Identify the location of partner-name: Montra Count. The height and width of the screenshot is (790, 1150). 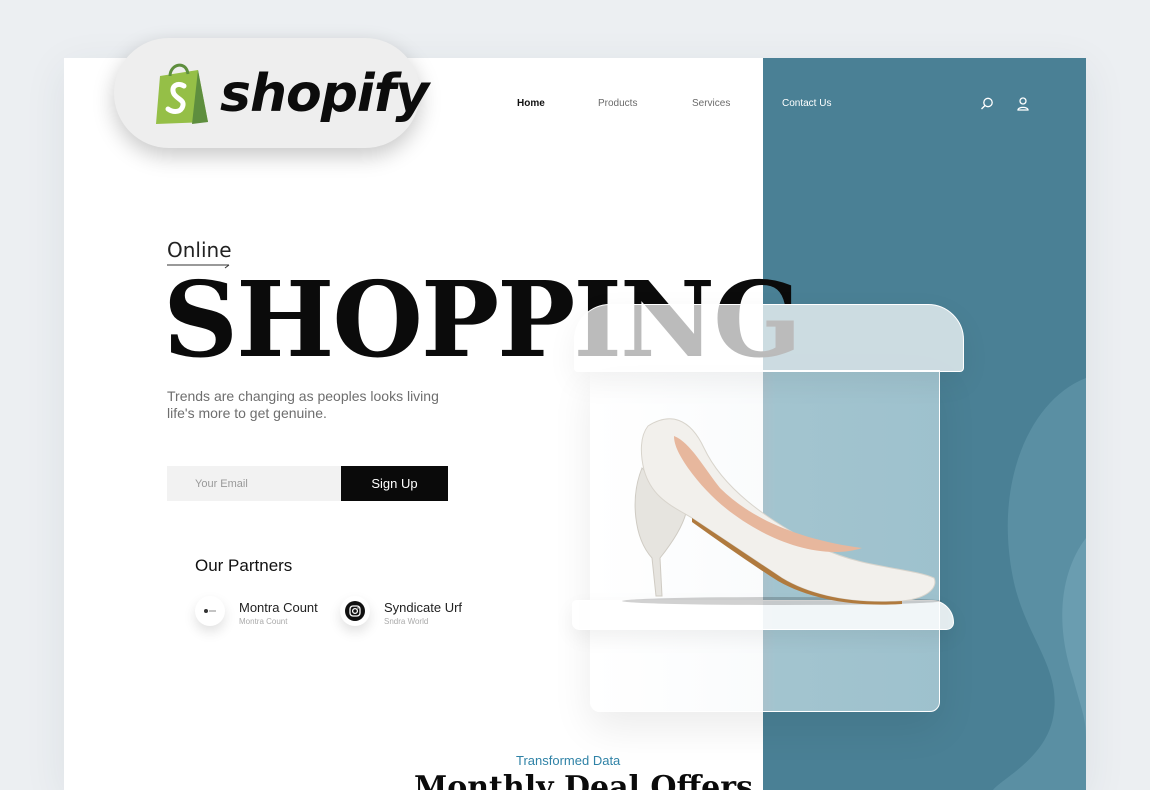
(278, 607).